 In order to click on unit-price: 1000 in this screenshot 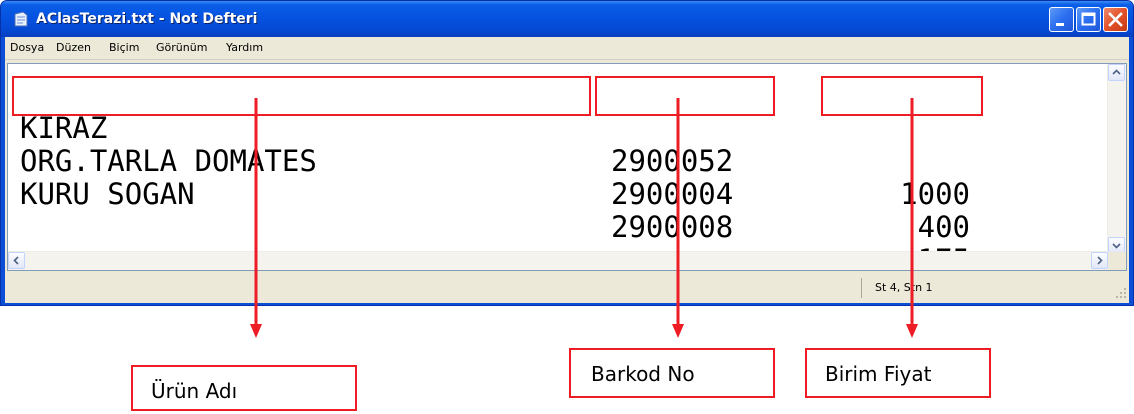, I will do `click(935, 194)`.